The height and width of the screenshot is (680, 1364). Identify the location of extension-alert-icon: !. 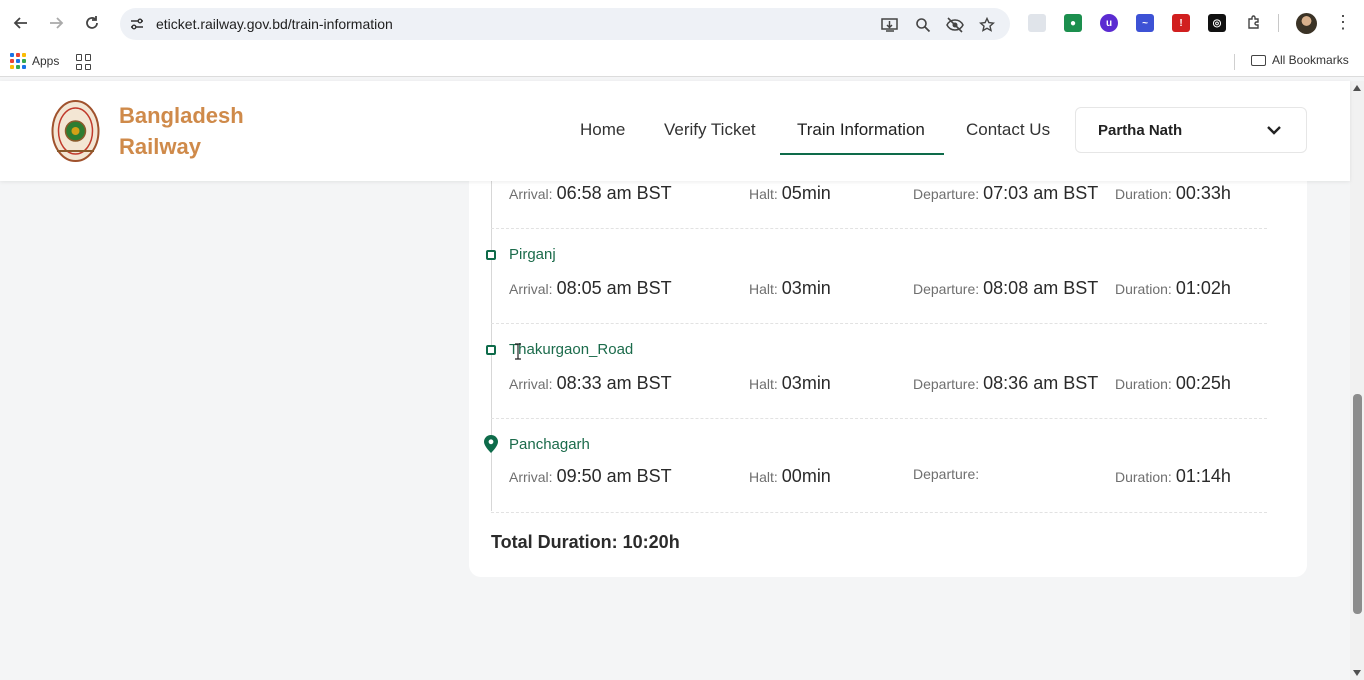
(1181, 23).